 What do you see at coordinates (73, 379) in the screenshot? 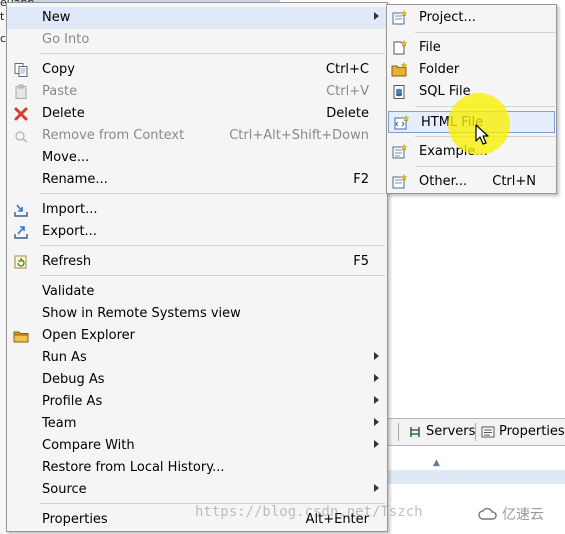
I see `menu-item-label: Debug As` at bounding box center [73, 379].